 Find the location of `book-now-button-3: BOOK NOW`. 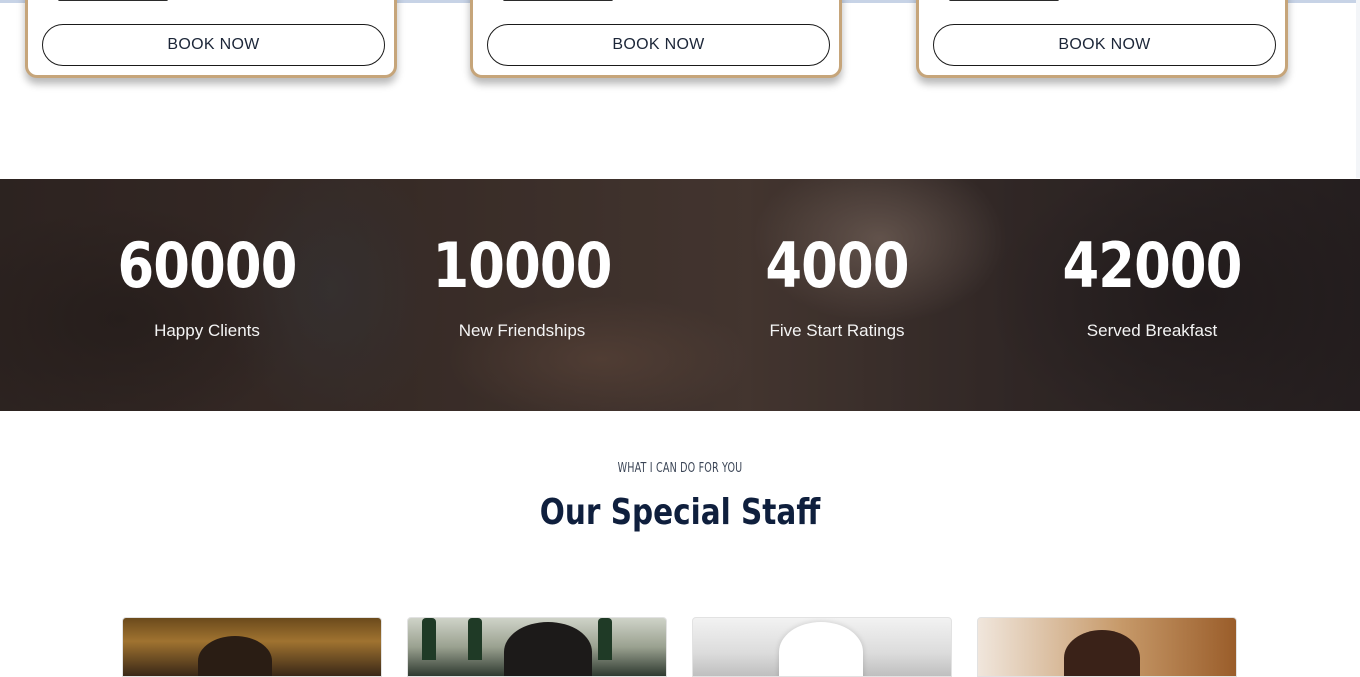

book-now-button-3: BOOK NOW is located at coordinates (1104, 45).